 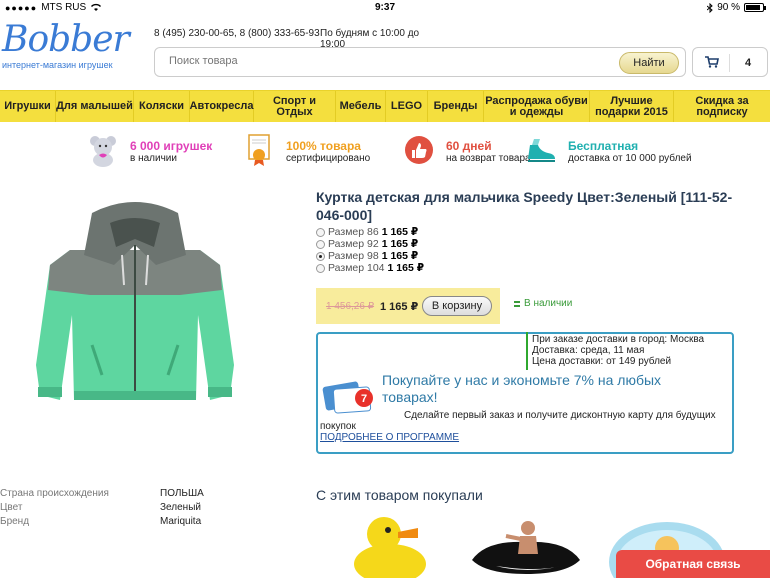 What do you see at coordinates (469, 146) in the screenshot?
I see `feature-return-title: 60 дней` at bounding box center [469, 146].